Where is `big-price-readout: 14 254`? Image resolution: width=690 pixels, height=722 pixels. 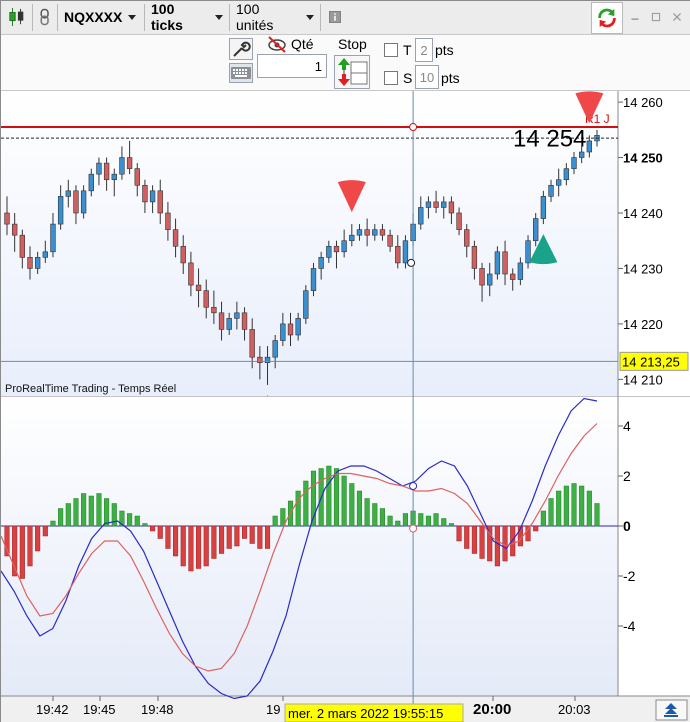
big-price-readout: 14 254 is located at coordinates (549, 138).